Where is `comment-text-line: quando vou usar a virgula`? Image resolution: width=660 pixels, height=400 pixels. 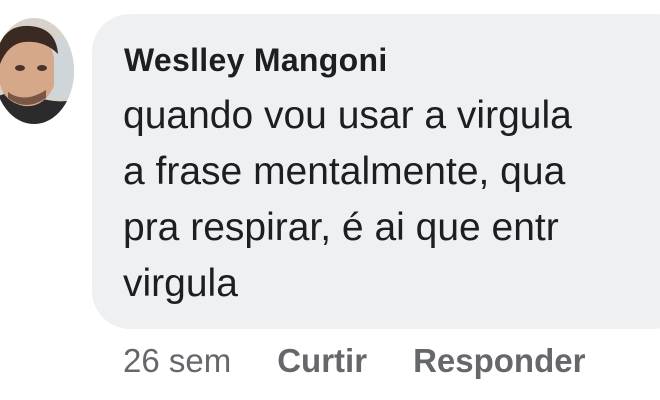
comment-text-line: quando vou usar a virgula is located at coordinates (347, 115).